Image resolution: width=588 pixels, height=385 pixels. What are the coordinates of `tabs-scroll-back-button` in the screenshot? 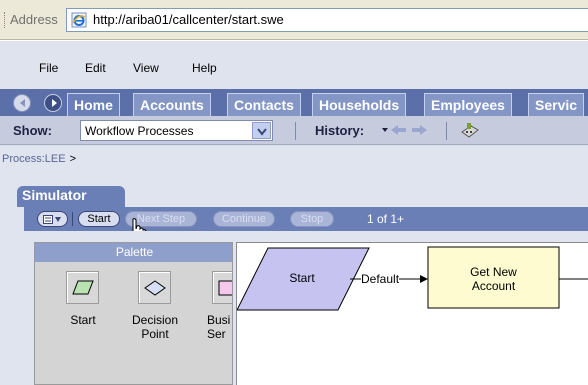 It's located at (22, 103).